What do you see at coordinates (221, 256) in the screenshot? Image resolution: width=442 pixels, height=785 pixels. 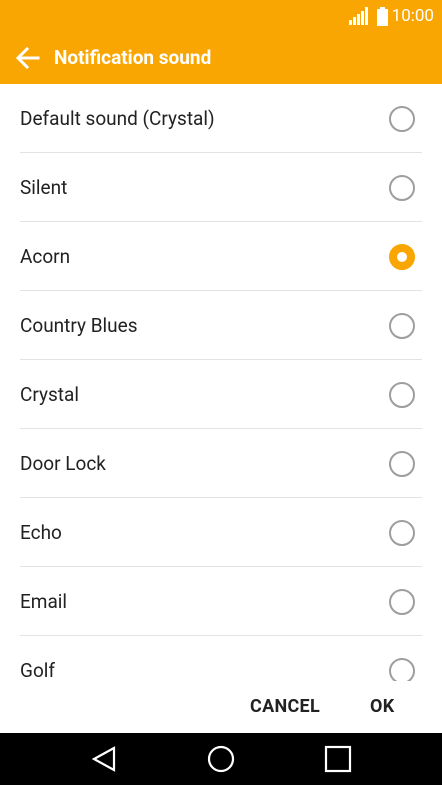 I see `list-item-acorn: Acorn` at bounding box center [221, 256].